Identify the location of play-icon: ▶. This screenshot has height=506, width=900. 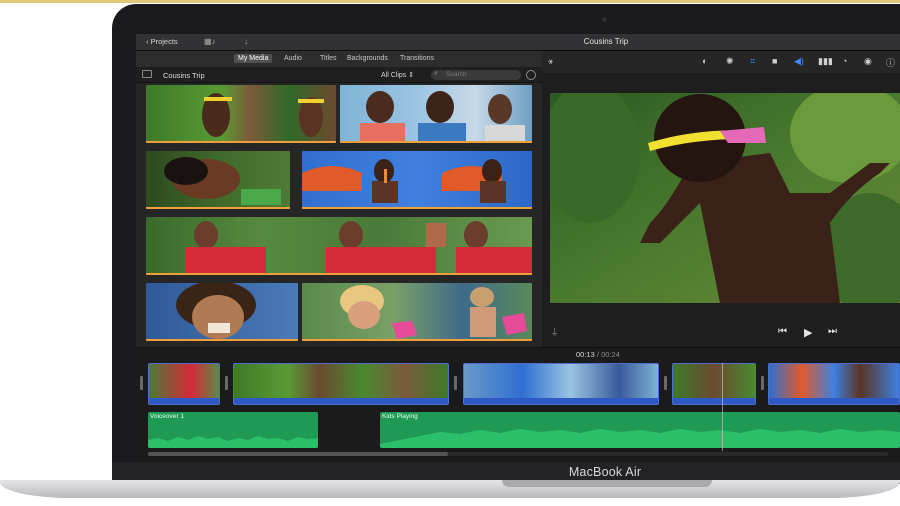
(808, 332).